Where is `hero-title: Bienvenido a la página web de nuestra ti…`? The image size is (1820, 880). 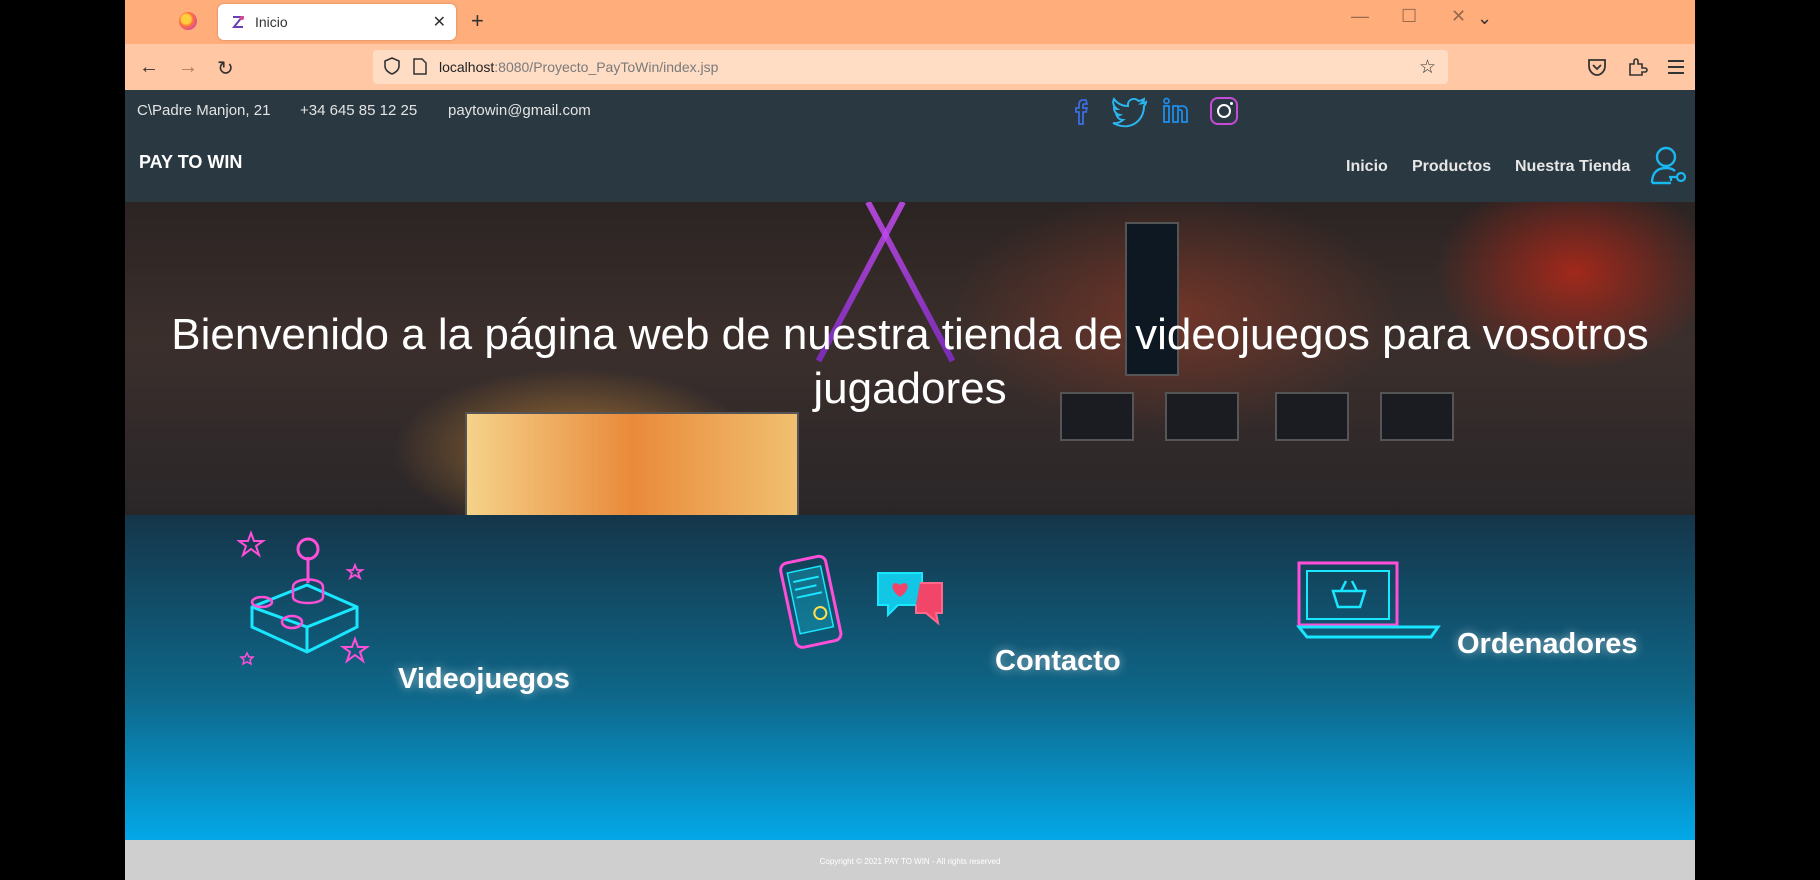
hero-title: Bienvenido a la página web de nuestra ti… is located at coordinates (910, 361).